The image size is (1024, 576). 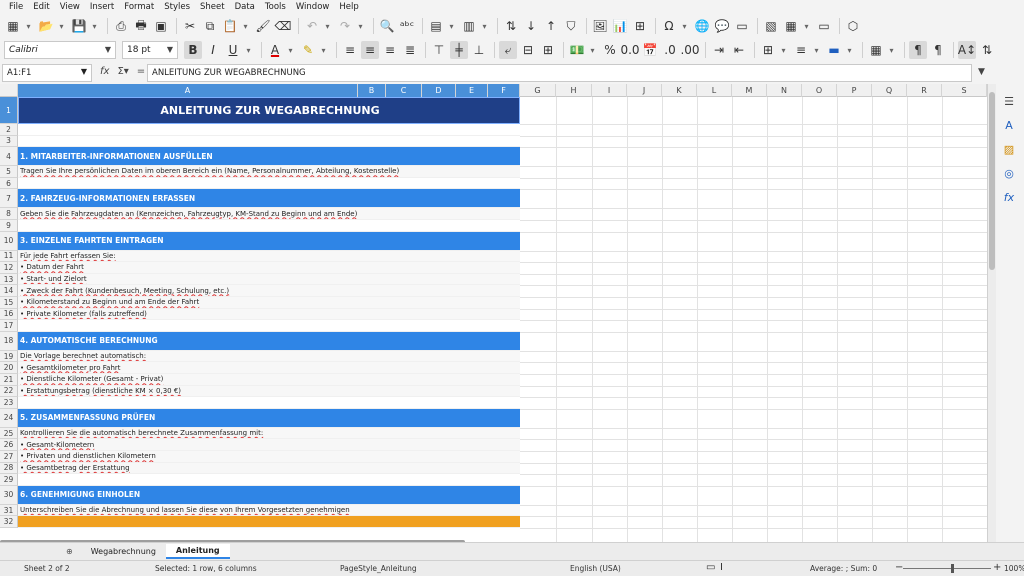 I want to click on print-icon: 🖶, so click(x=141, y=26).